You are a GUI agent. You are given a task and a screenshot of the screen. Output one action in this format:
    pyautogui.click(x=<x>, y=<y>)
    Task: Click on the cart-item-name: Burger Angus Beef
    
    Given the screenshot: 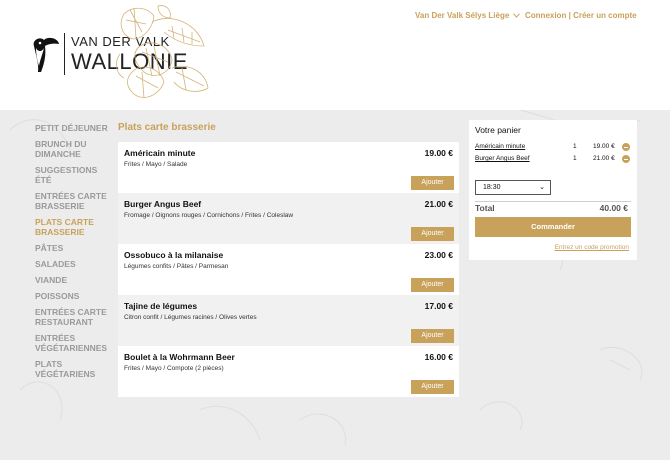 What is the action you would take?
    pyautogui.click(x=502, y=158)
    